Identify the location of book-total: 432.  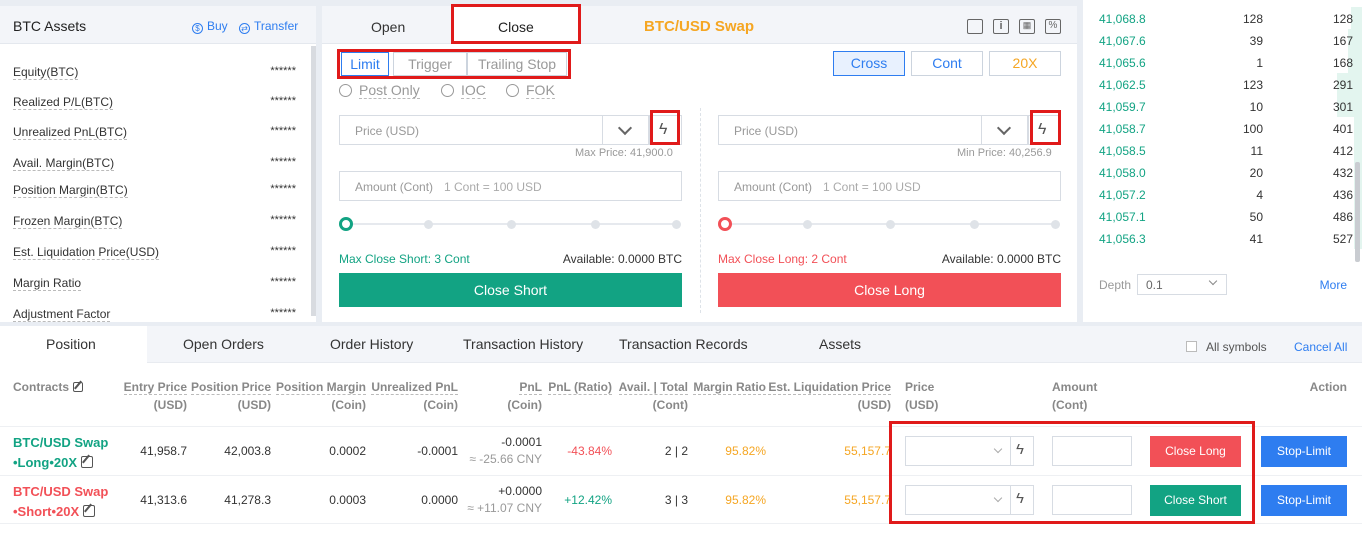
(1342, 173).